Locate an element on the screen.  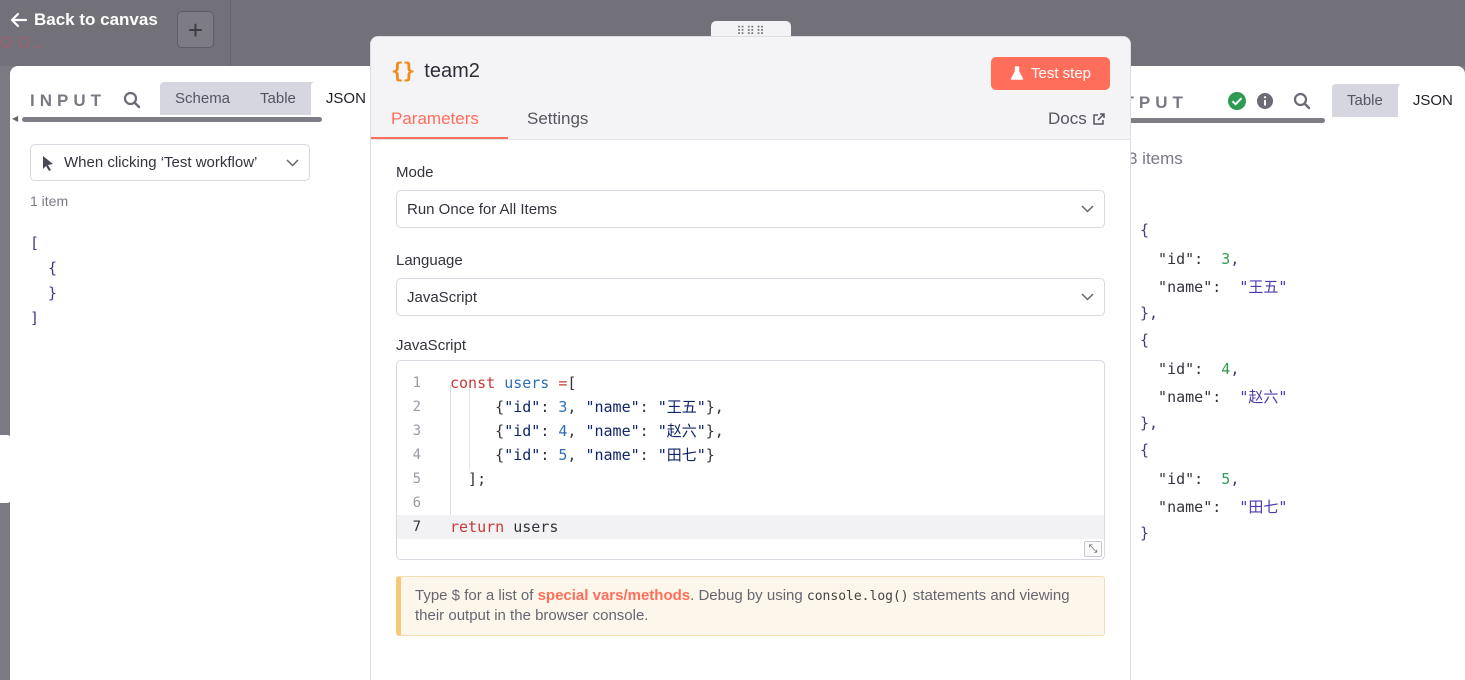
language-select: JavaScript is located at coordinates (750, 297).